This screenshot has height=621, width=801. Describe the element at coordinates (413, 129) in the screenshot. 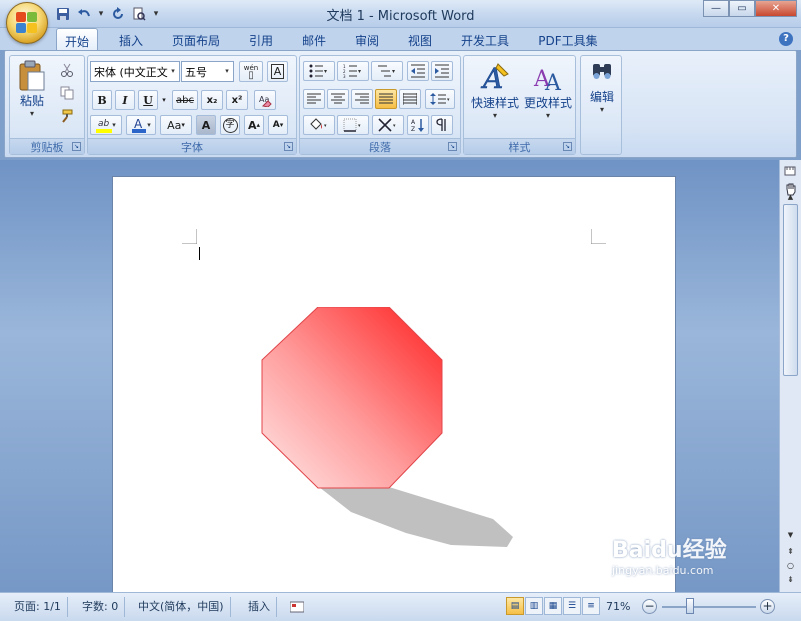

I see `svg-text: Z` at that location.